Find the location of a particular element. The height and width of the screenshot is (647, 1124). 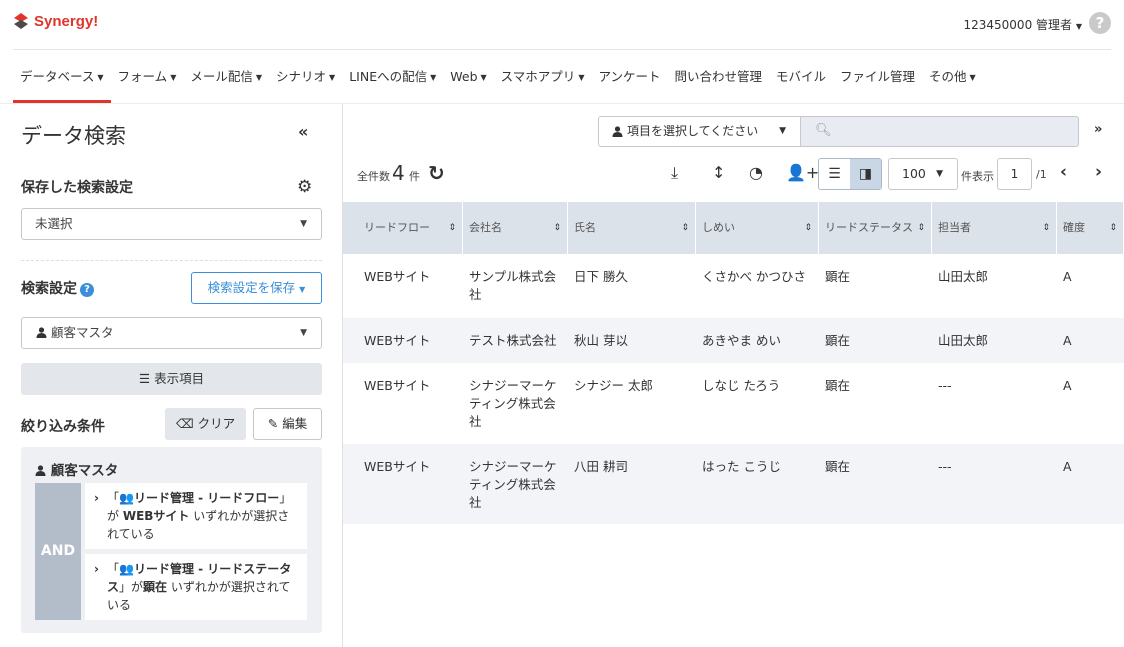

saved-search-label: 保存した検索設定 is located at coordinates (77, 188).